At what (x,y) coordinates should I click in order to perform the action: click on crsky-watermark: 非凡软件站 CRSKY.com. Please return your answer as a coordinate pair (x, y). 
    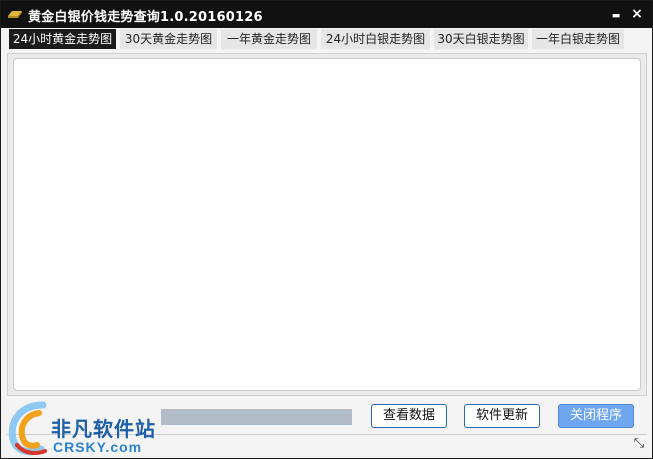
    Looking at the image, I should click on (83, 429).